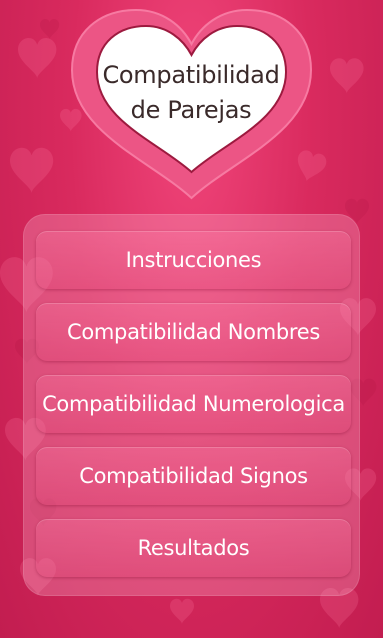  Describe the element at coordinates (193, 260) in the screenshot. I see `instrucciones-button: Instrucciones` at that location.